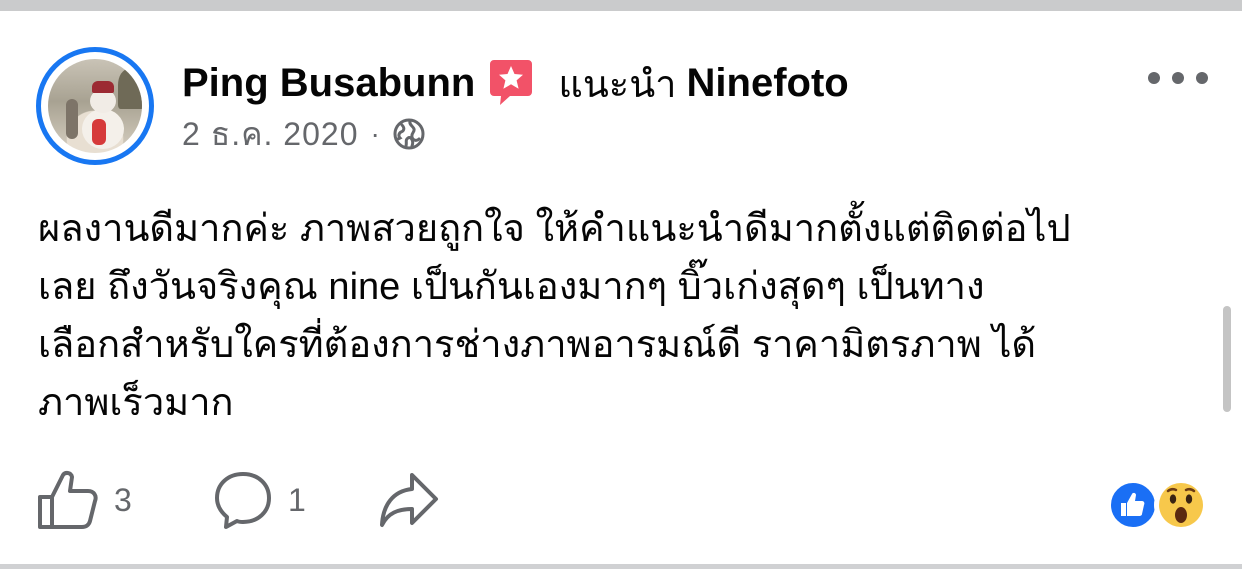 The height and width of the screenshot is (569, 1242). I want to click on avatar-photo, so click(95, 106).